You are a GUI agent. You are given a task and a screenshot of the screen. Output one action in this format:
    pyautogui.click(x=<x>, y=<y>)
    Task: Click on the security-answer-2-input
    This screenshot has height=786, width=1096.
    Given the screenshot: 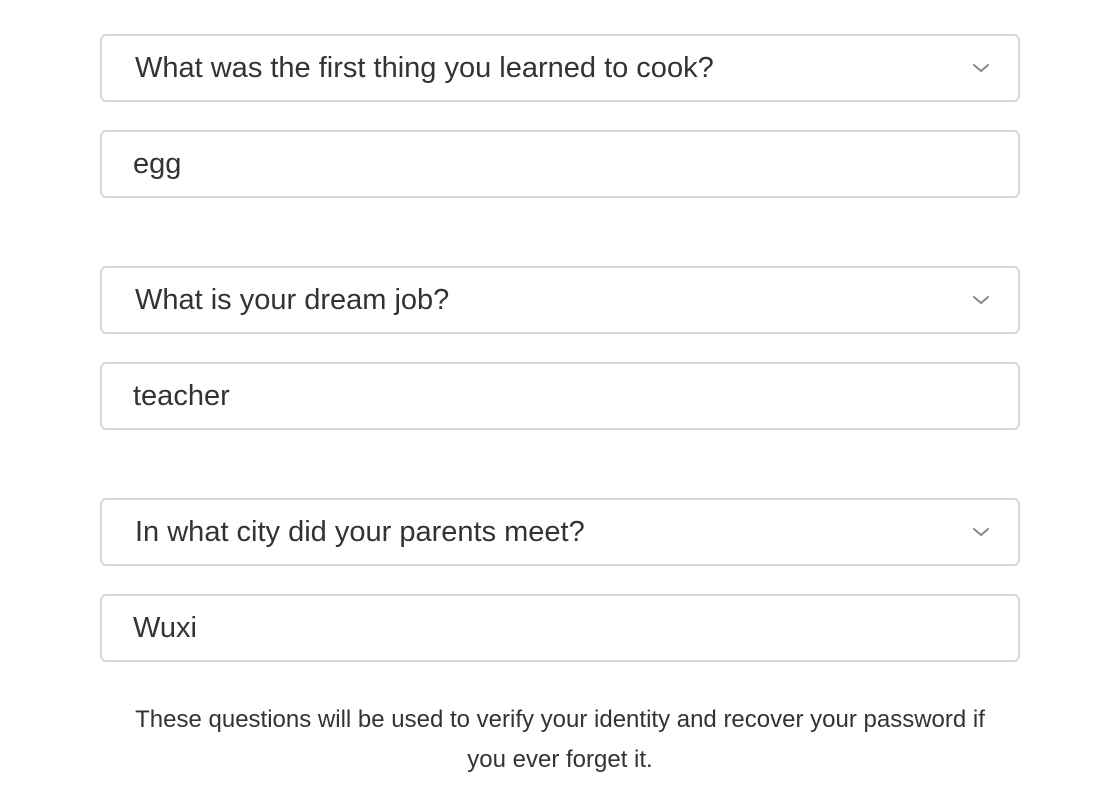 What is the action you would take?
    pyautogui.click(x=560, y=396)
    